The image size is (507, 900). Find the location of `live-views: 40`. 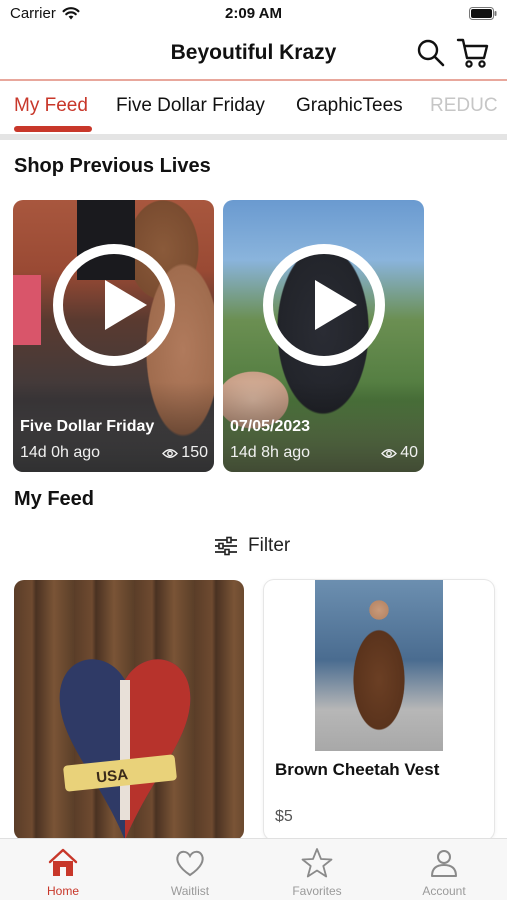

live-views: 40 is located at coordinates (399, 453).